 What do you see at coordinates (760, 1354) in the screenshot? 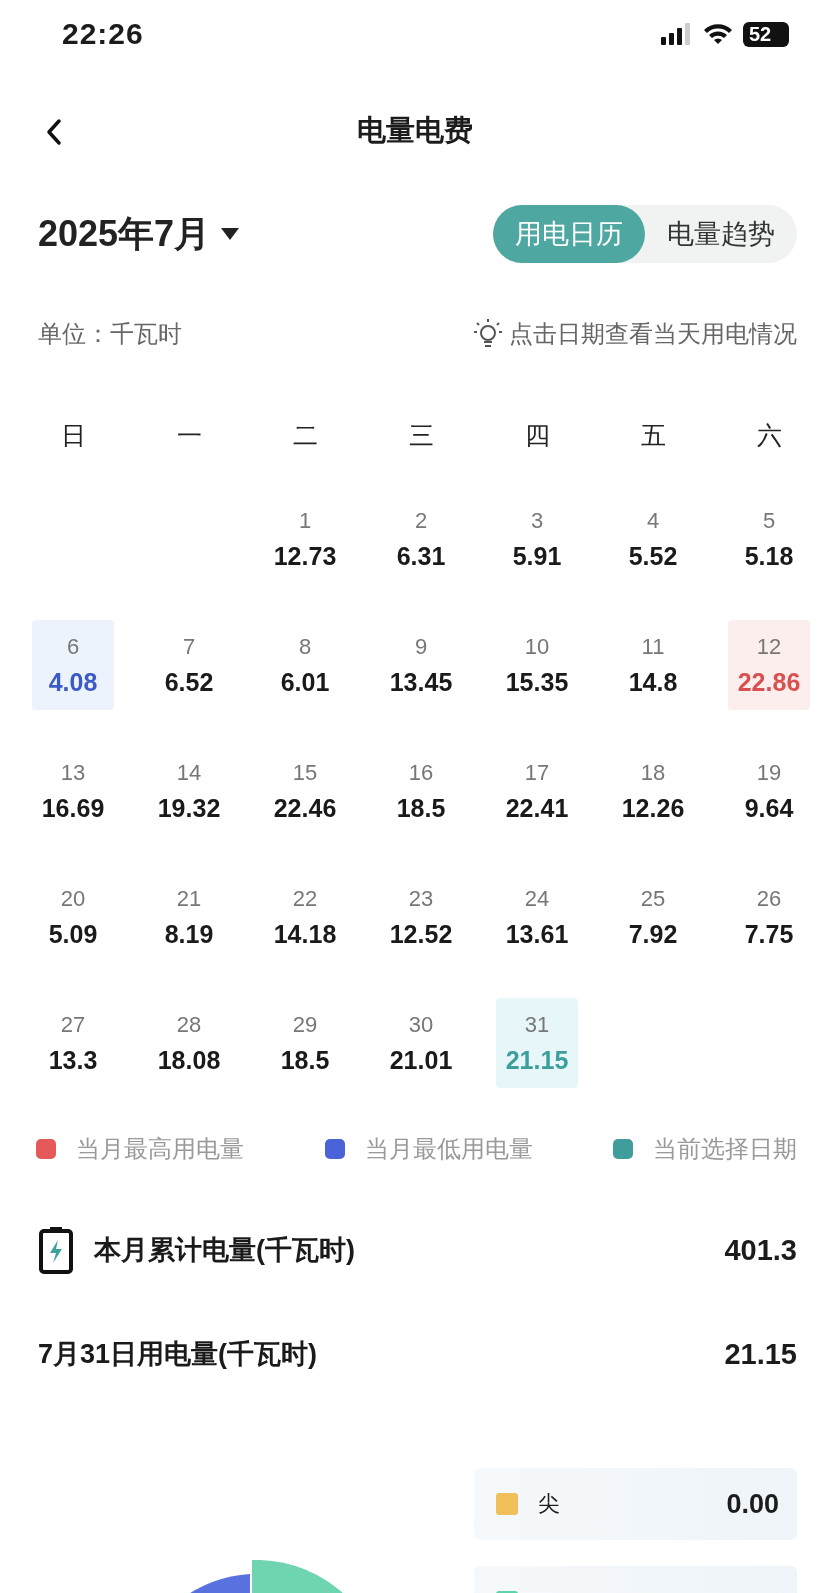
I see `summary-value: 21.15` at bounding box center [760, 1354].